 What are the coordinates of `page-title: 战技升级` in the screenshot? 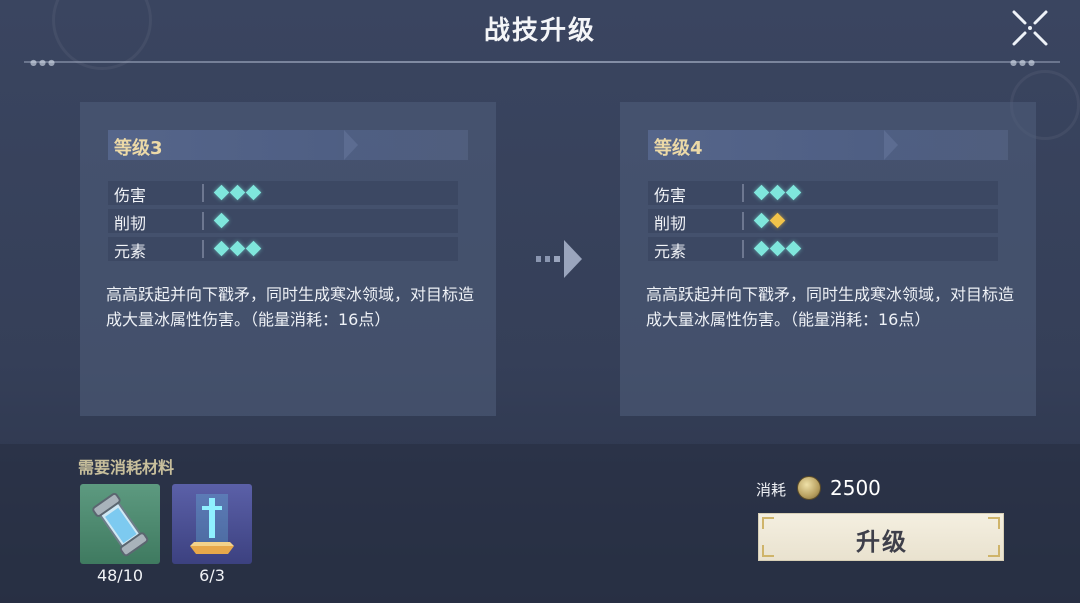 It's located at (539, 31).